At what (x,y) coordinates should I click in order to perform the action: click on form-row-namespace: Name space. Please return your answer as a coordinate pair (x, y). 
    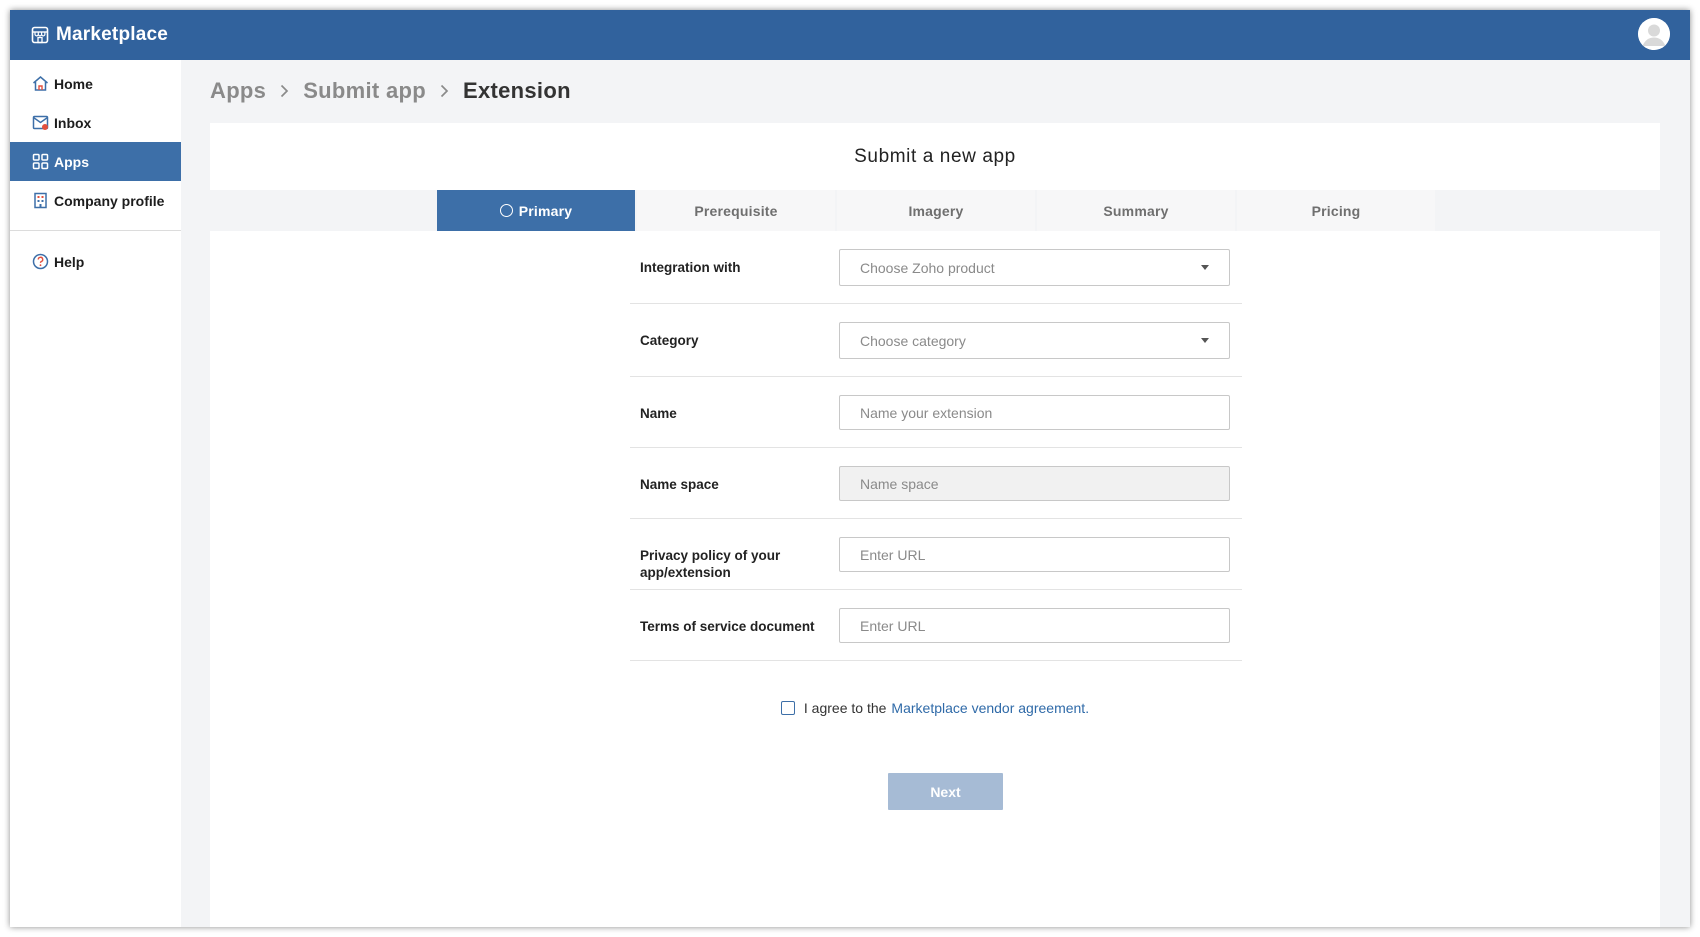
    Looking at the image, I should click on (936, 483).